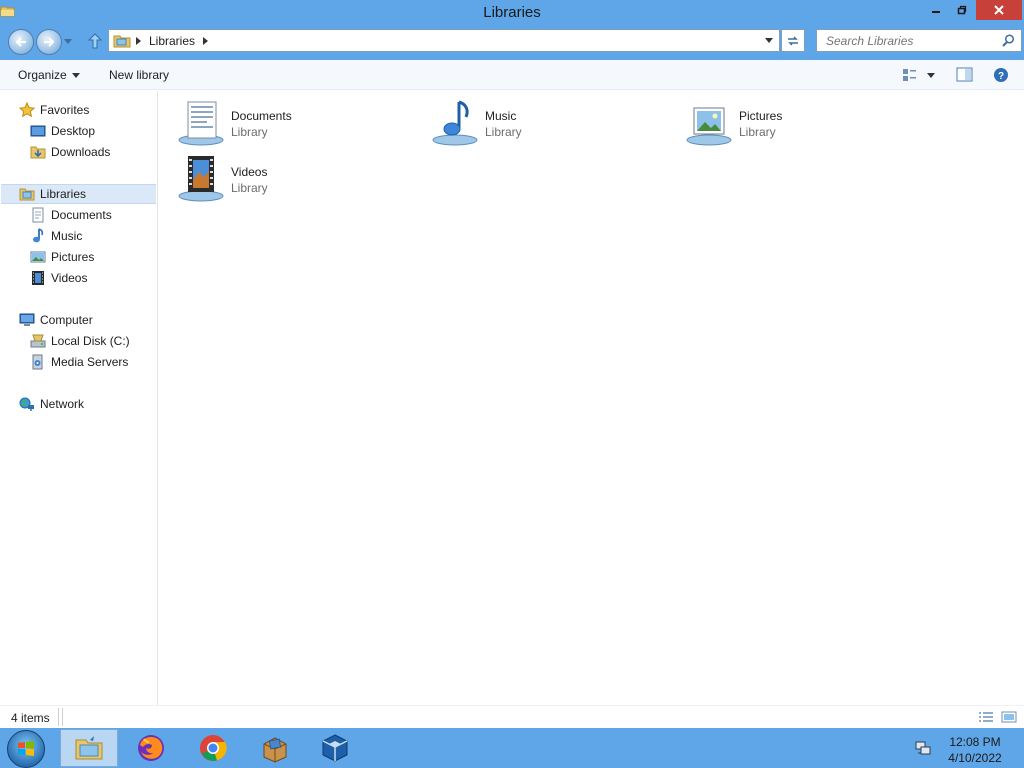 This screenshot has height=768, width=1024. Describe the element at coordinates (444, 40) in the screenshot. I see `address-bar: Libraries` at that location.